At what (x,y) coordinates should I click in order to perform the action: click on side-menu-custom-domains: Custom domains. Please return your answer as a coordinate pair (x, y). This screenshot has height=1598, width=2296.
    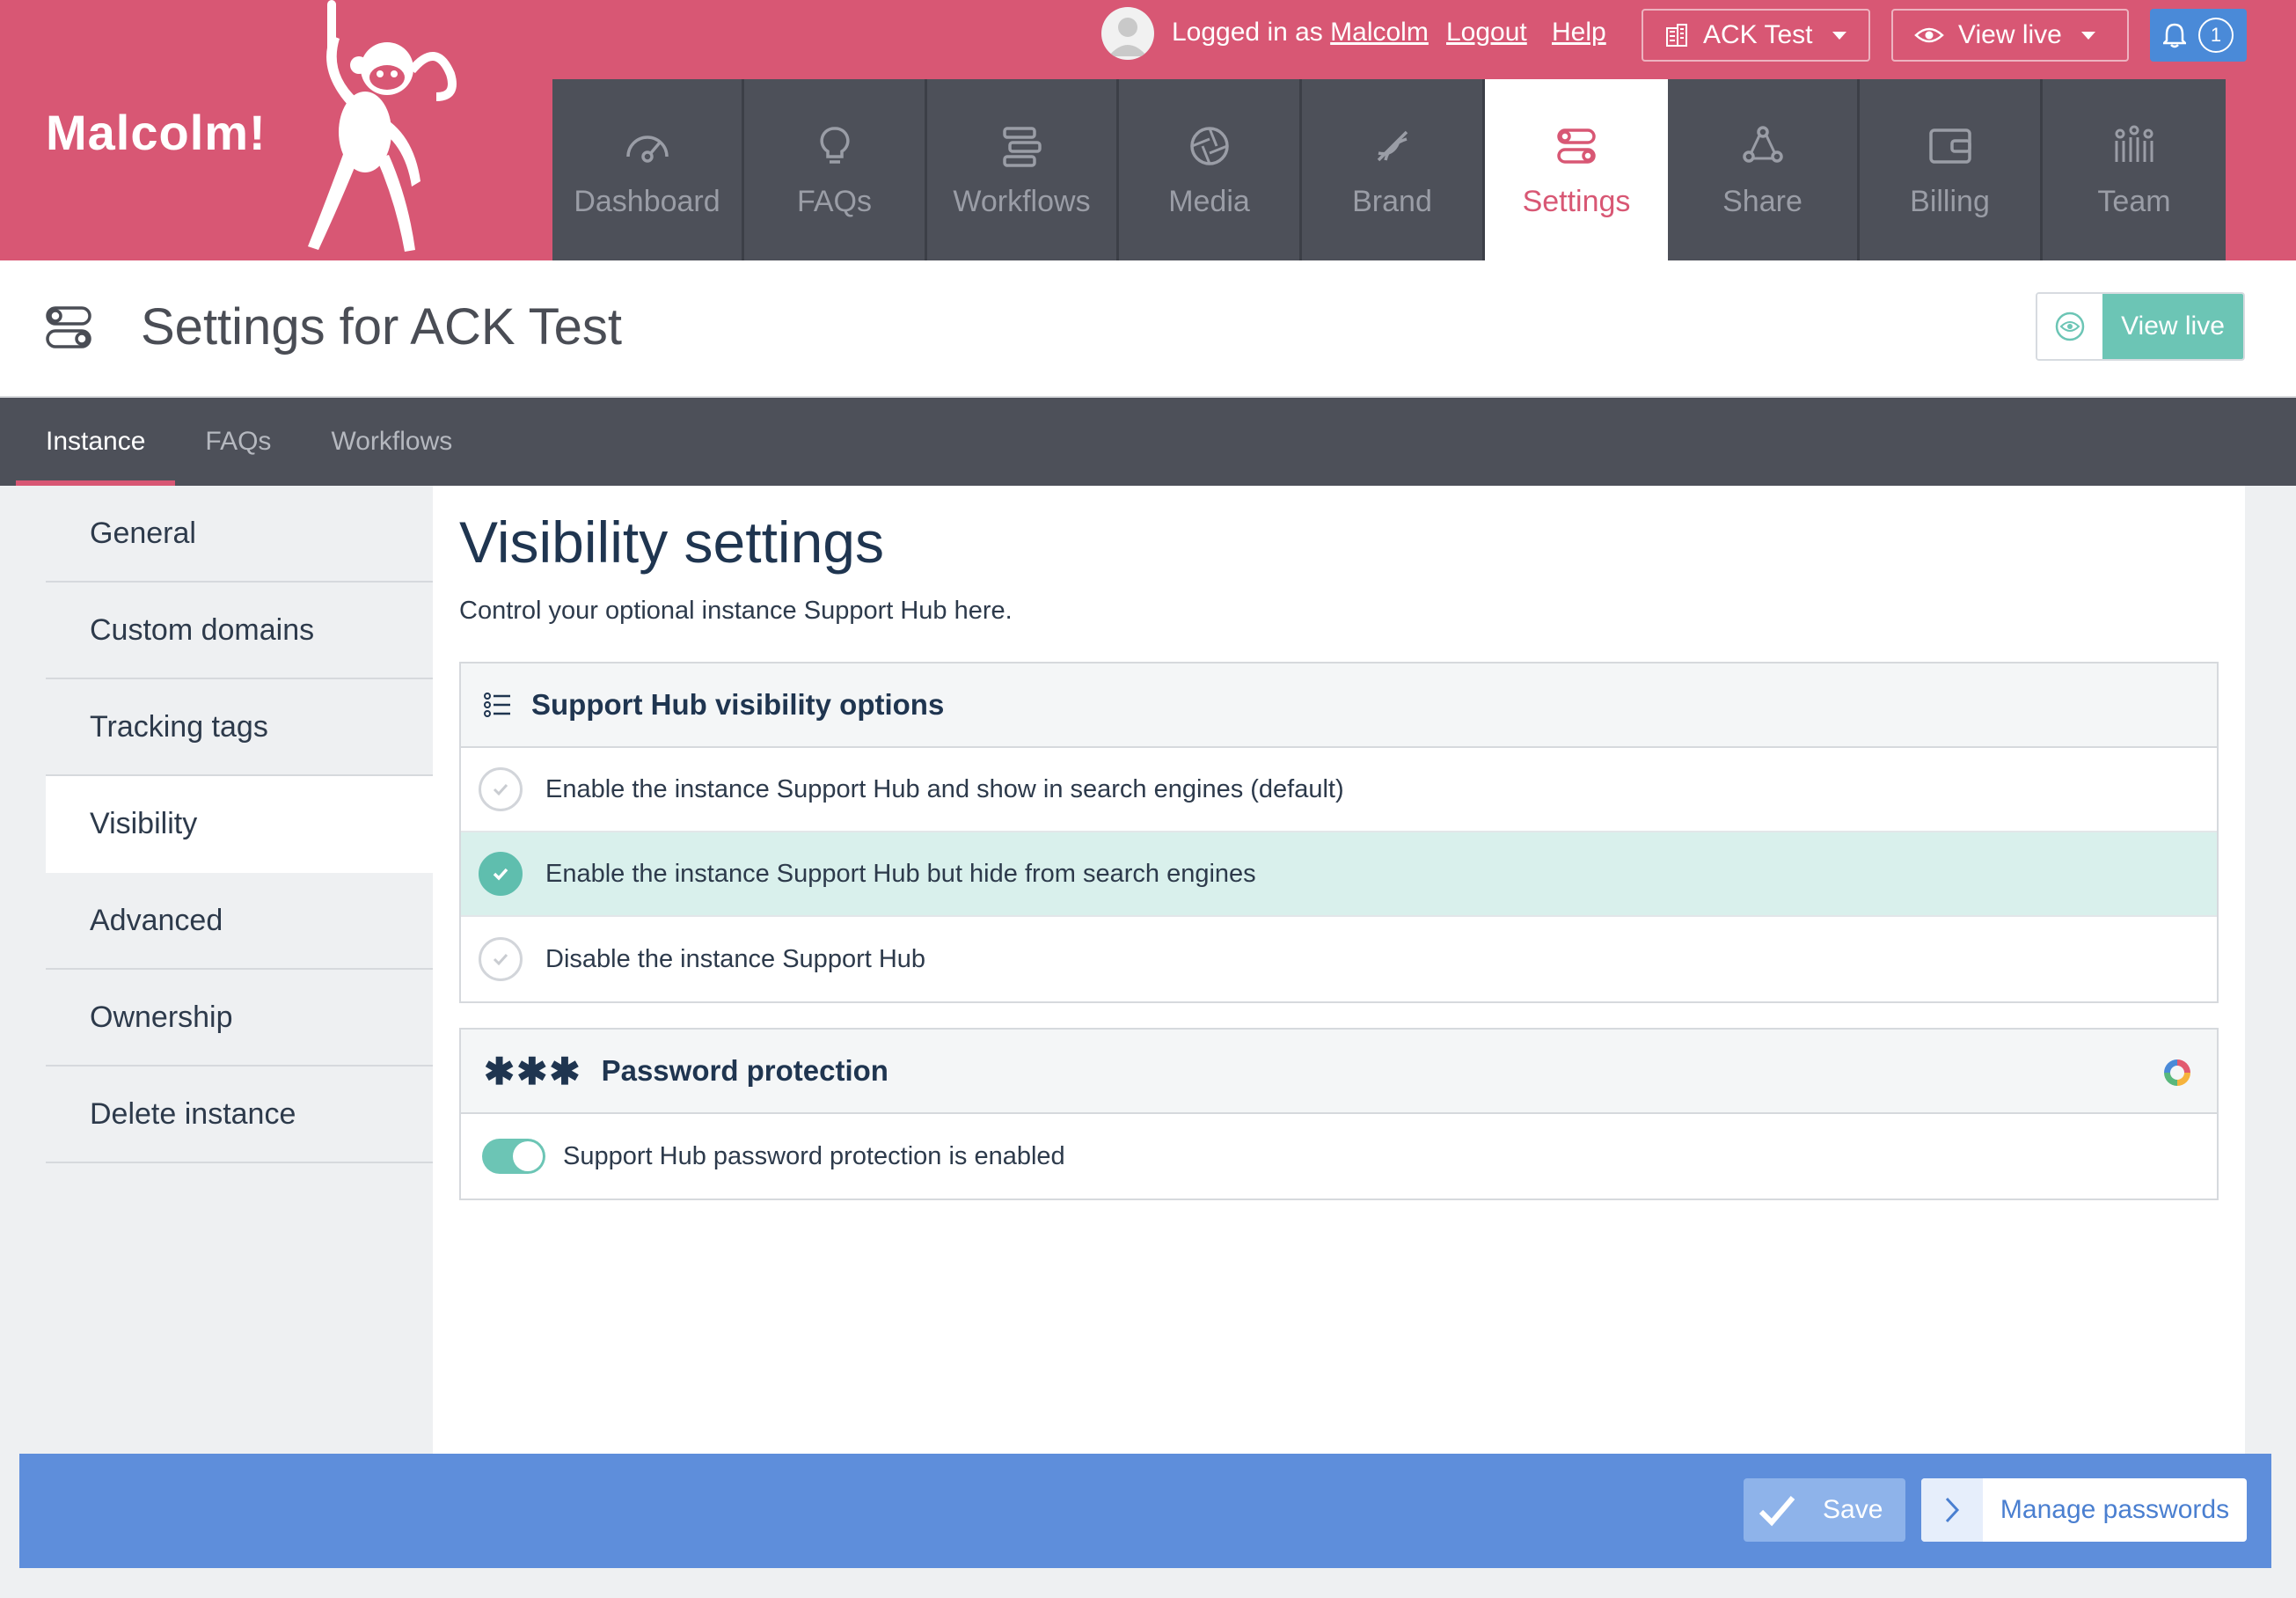
    Looking at the image, I should click on (239, 631).